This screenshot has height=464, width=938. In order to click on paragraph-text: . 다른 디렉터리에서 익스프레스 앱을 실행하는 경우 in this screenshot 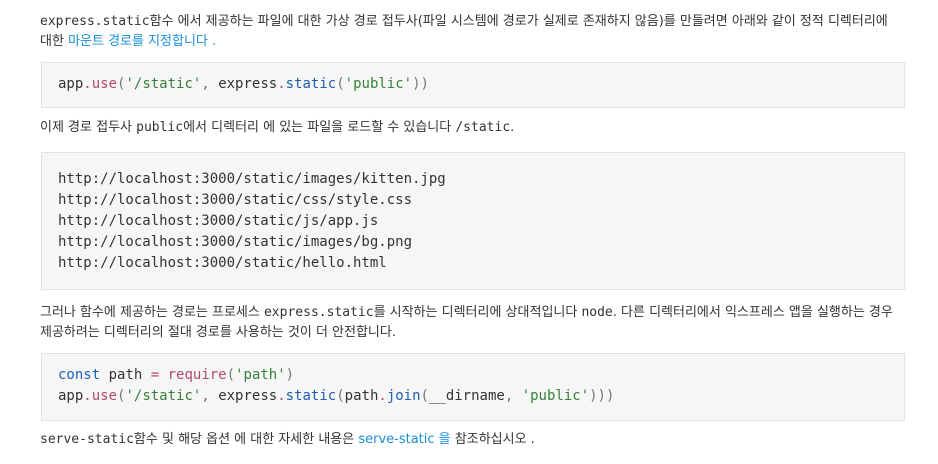, I will do `click(752, 312)`.